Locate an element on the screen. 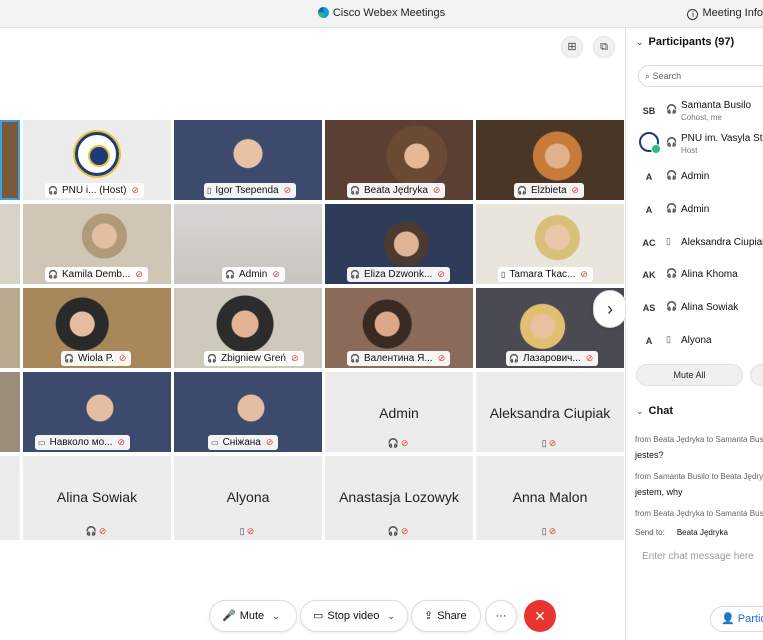 This screenshot has width=763, height=640. mute-button: 🎤 Mute ⌄ is located at coordinates (253, 616).